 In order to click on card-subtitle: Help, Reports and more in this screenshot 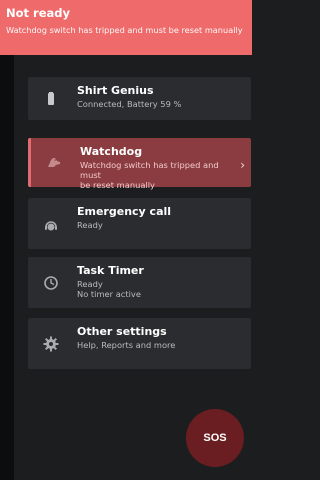, I will do `click(126, 345)`.